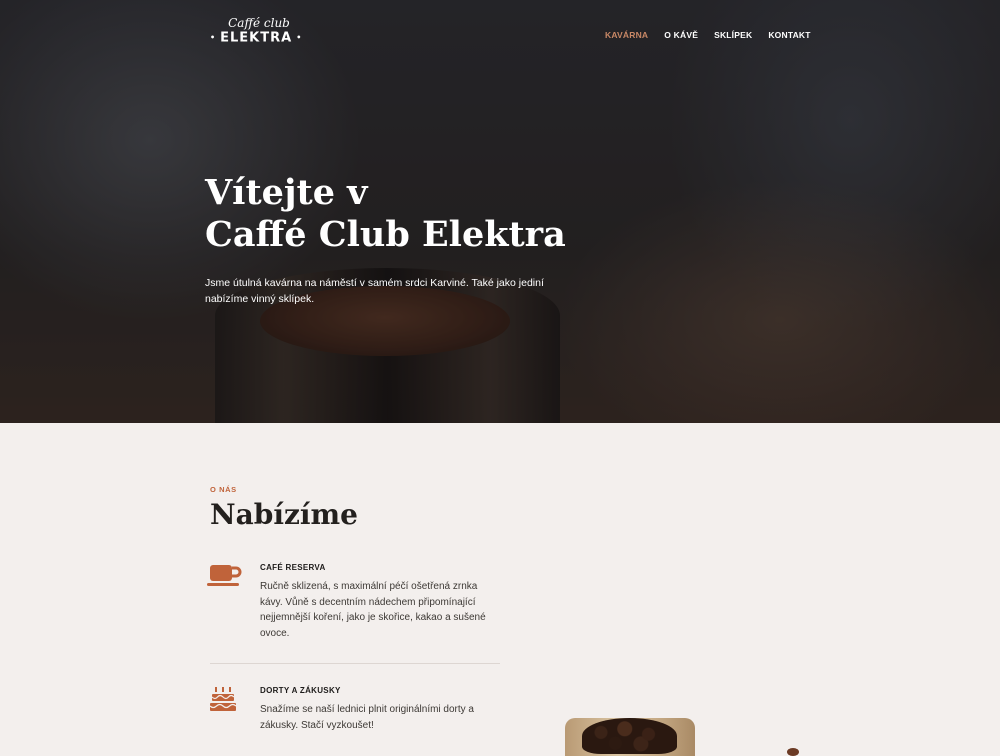 Image resolution: width=1000 pixels, height=756 pixels. I want to click on feature-divider, so click(355, 663).